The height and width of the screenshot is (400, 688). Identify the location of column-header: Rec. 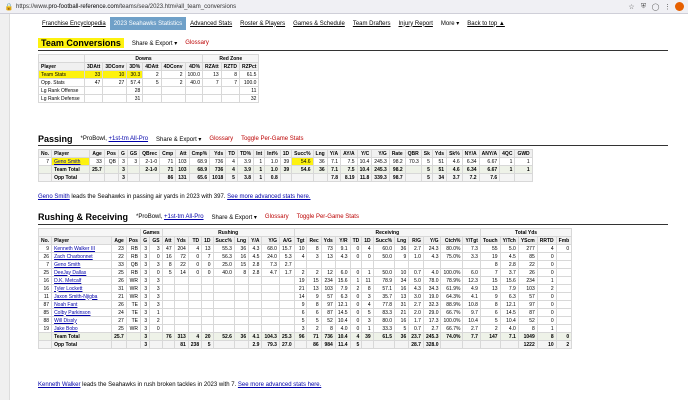
(314, 240).